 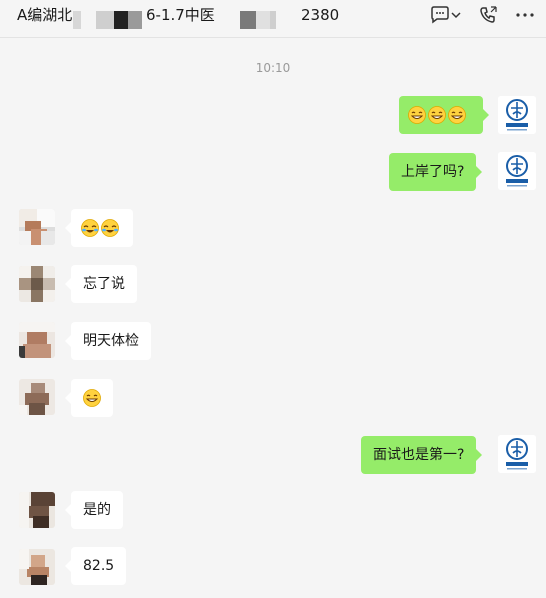 What do you see at coordinates (456, 15) in the screenshot?
I see `chevron-down-icon` at bounding box center [456, 15].